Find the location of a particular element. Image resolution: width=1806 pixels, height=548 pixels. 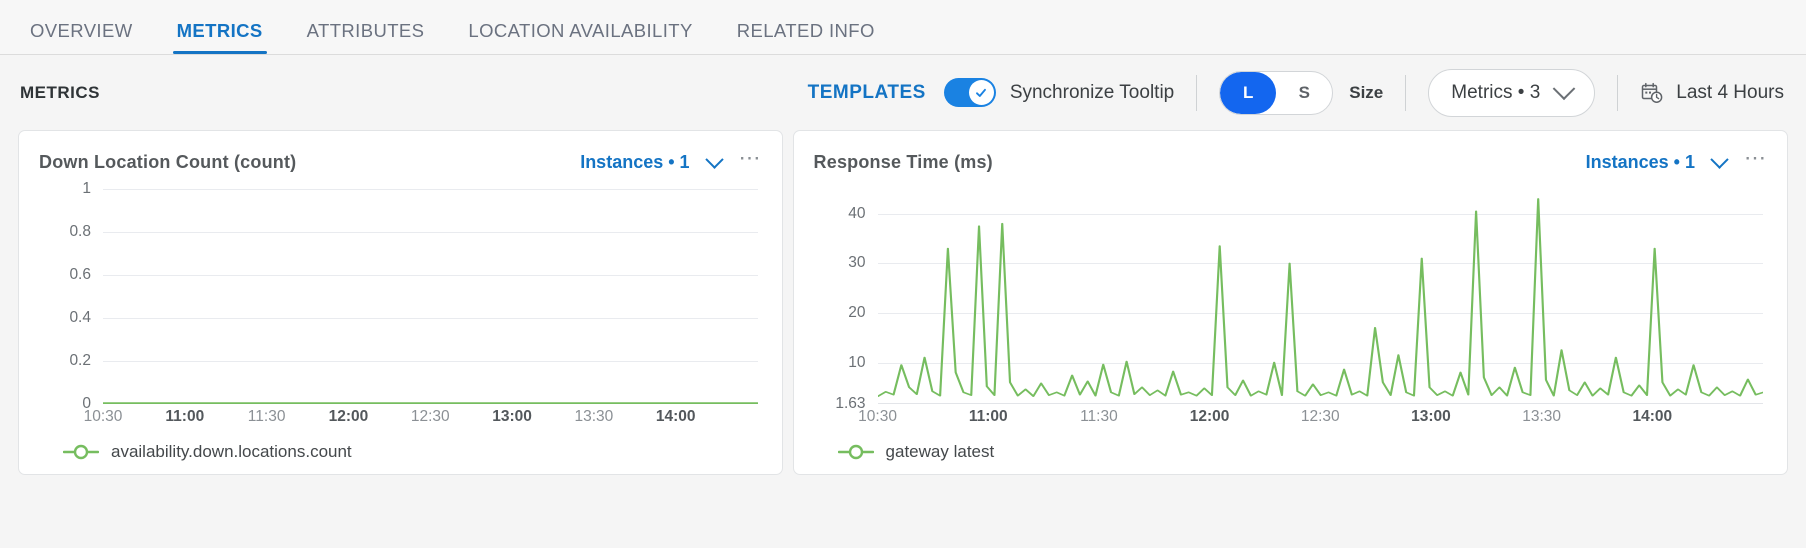

metrics-dropdown-label: Metrics • 3 is located at coordinates (1496, 92).